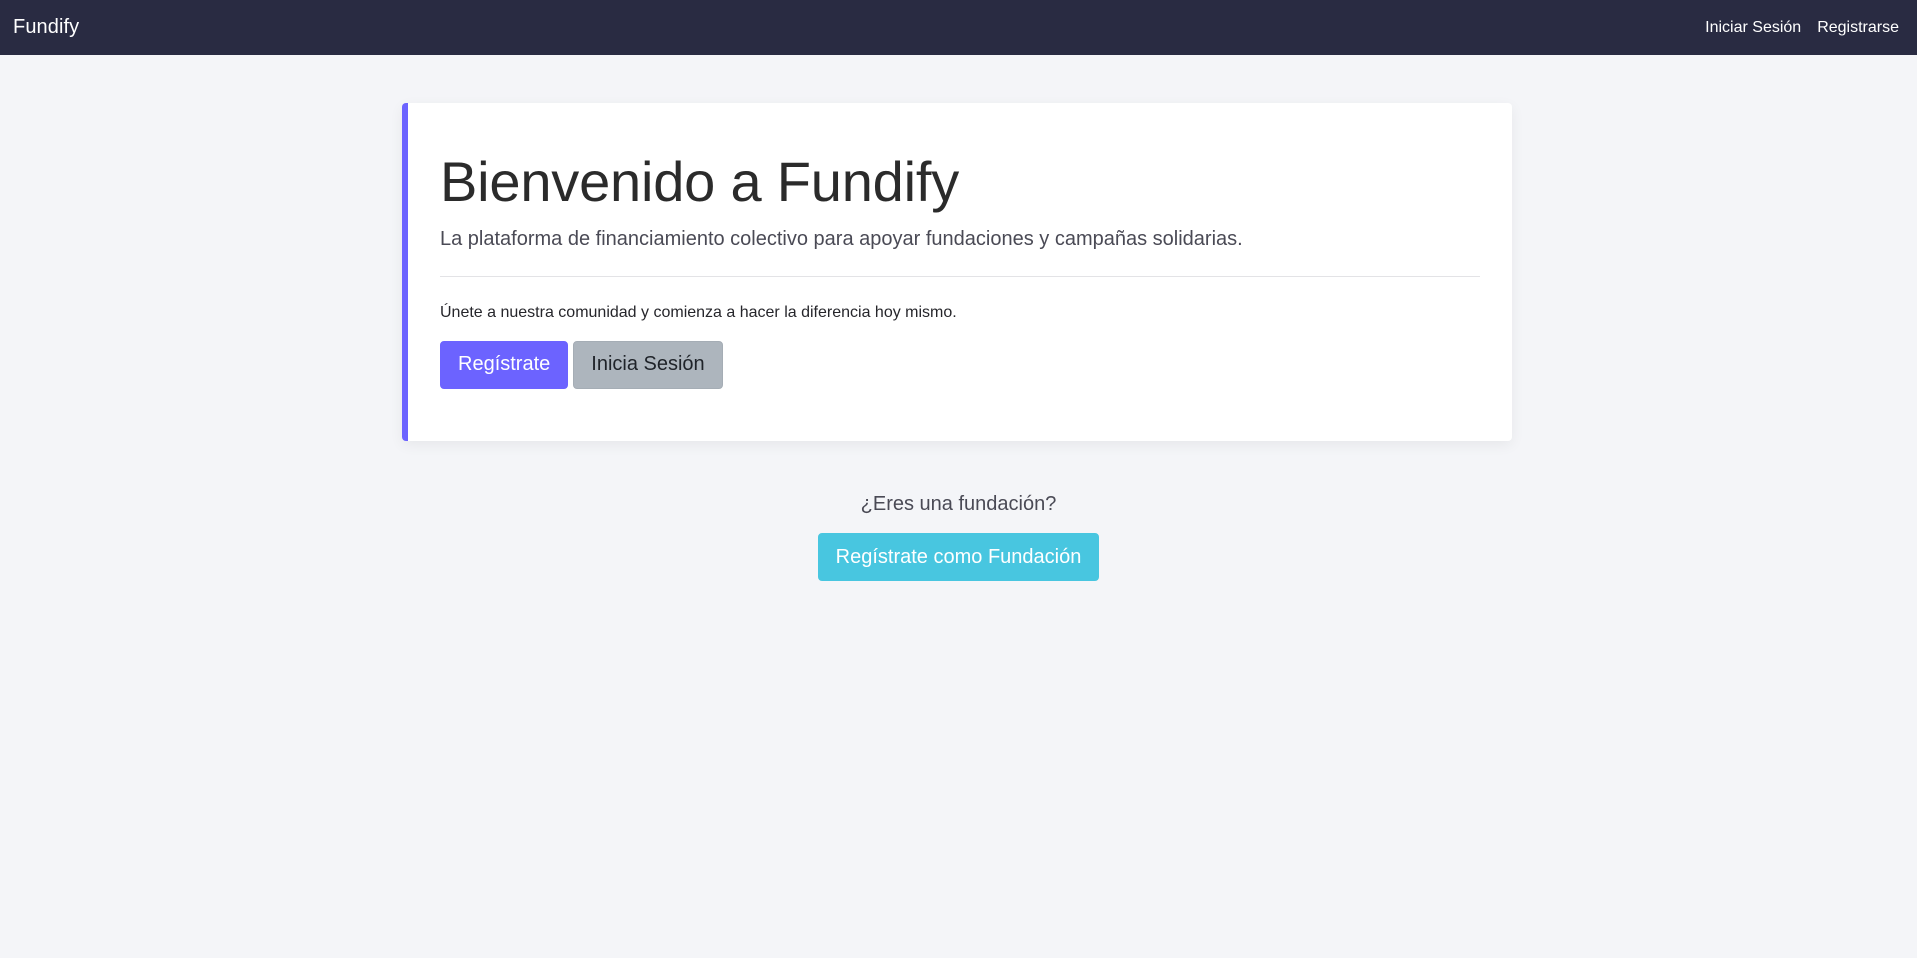 The width and height of the screenshot is (1917, 958). What do you see at coordinates (960, 364) in the screenshot?
I see `welcome-actions: Regístrate Inicia Sesión` at bounding box center [960, 364].